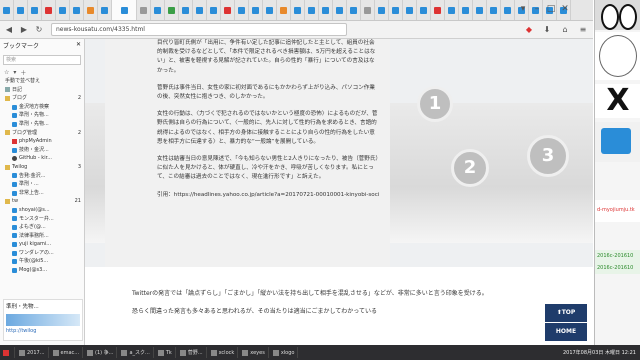 This screenshot has width=640, height=360. What do you see at coordinates (165, 352) in the screenshot?
I see `taskbar-item: Tk` at bounding box center [165, 352].